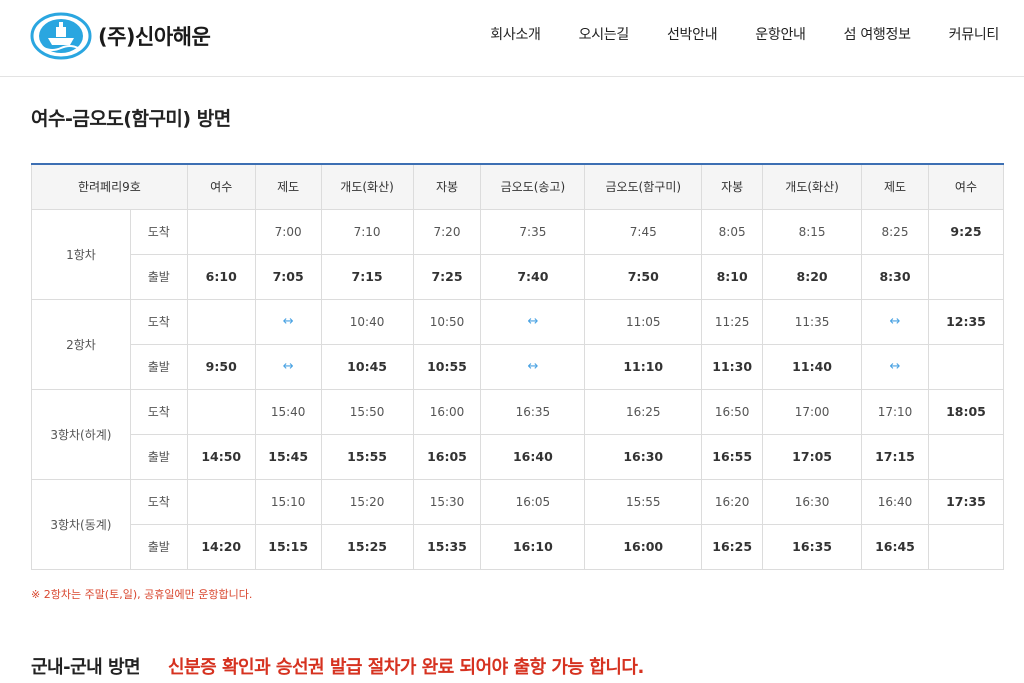 This screenshot has width=1024, height=683. Describe the element at coordinates (812, 276) in the screenshot. I see `time-cell: 8:20` at that location.